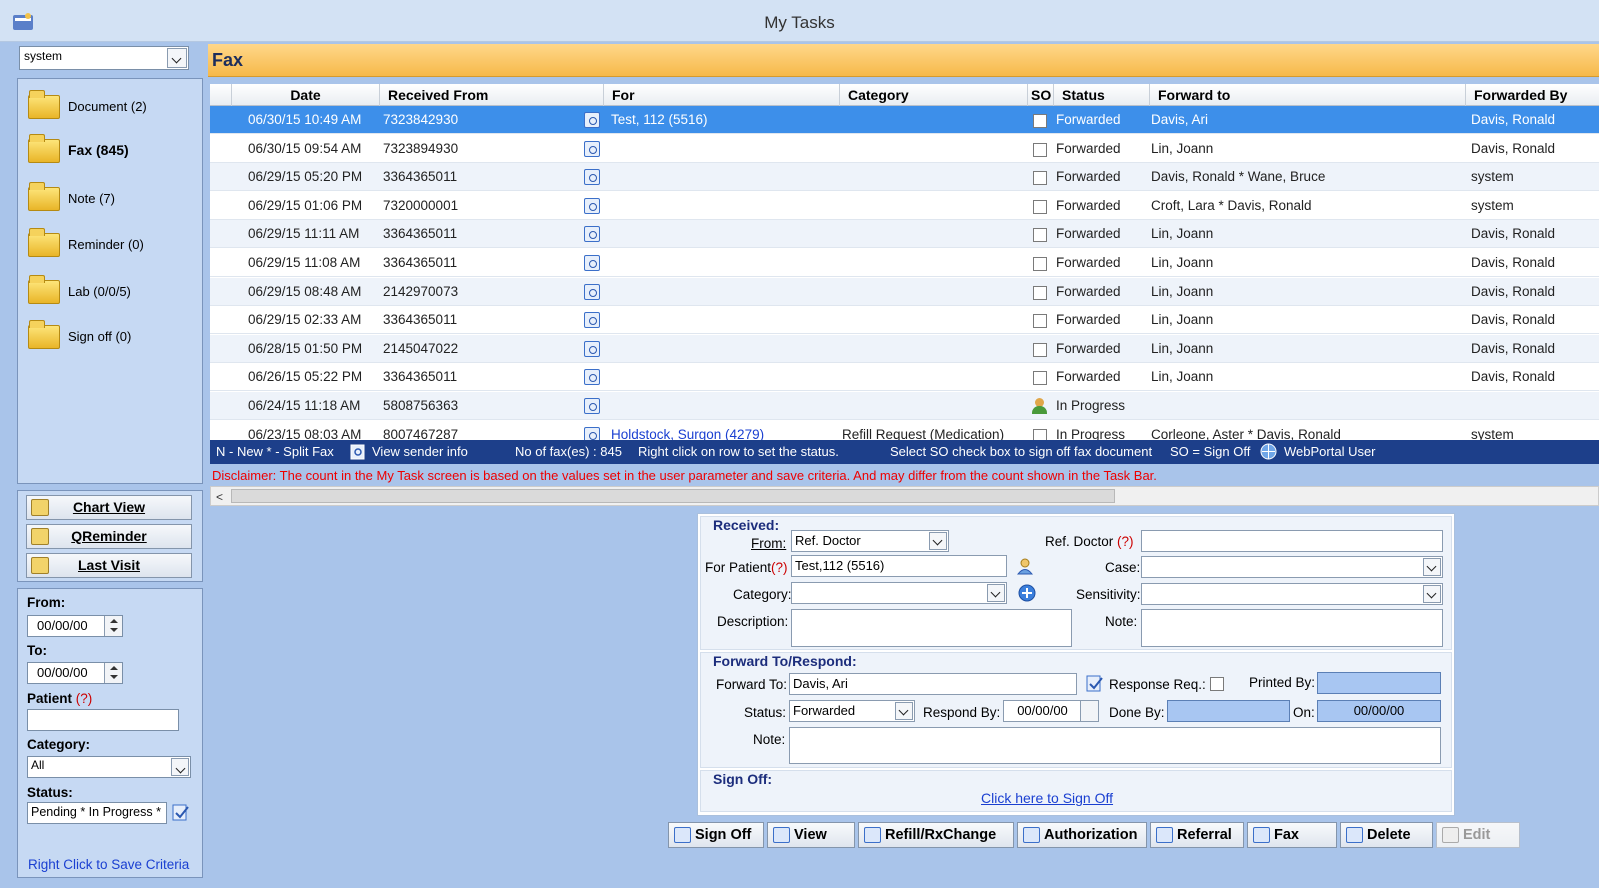 The width and height of the screenshot is (1599, 888). What do you see at coordinates (1308, 95) in the screenshot?
I see `col-forward-to: Forward to` at bounding box center [1308, 95].